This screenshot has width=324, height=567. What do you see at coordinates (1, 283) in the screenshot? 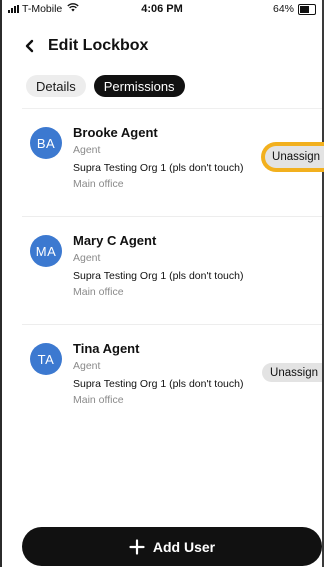
I see `device-frame-left` at bounding box center [1, 283].